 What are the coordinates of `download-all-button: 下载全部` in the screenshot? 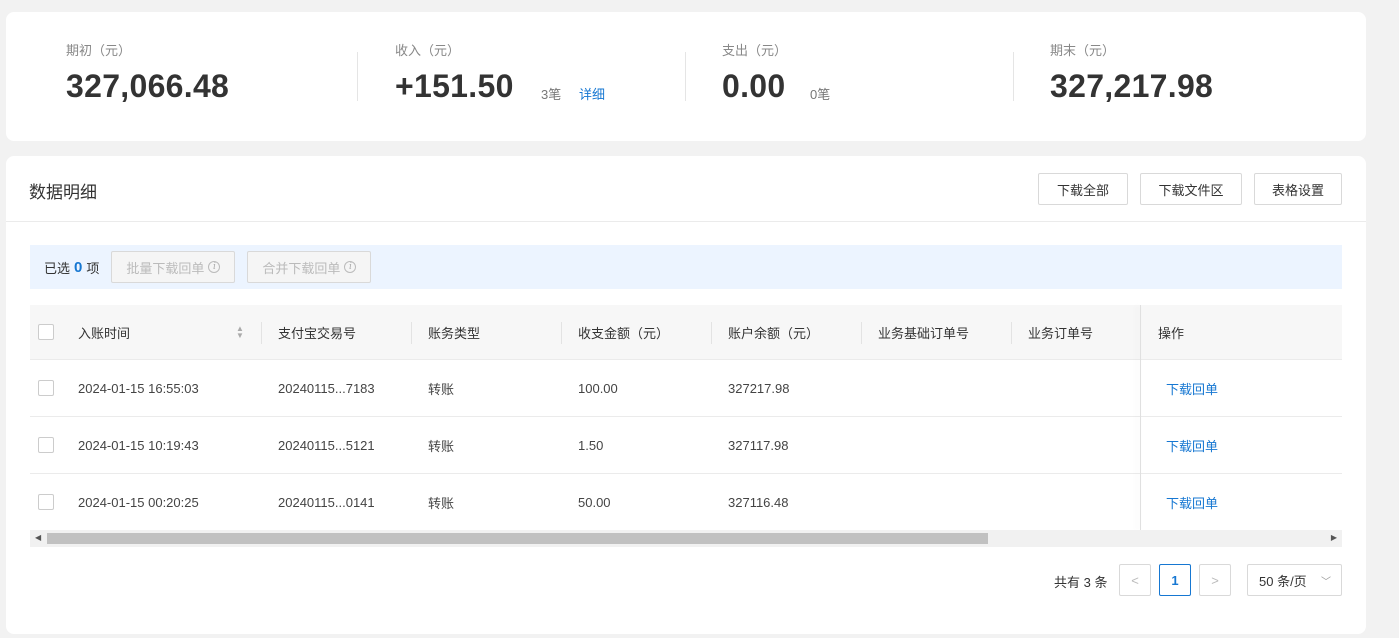 It's located at (1083, 189).